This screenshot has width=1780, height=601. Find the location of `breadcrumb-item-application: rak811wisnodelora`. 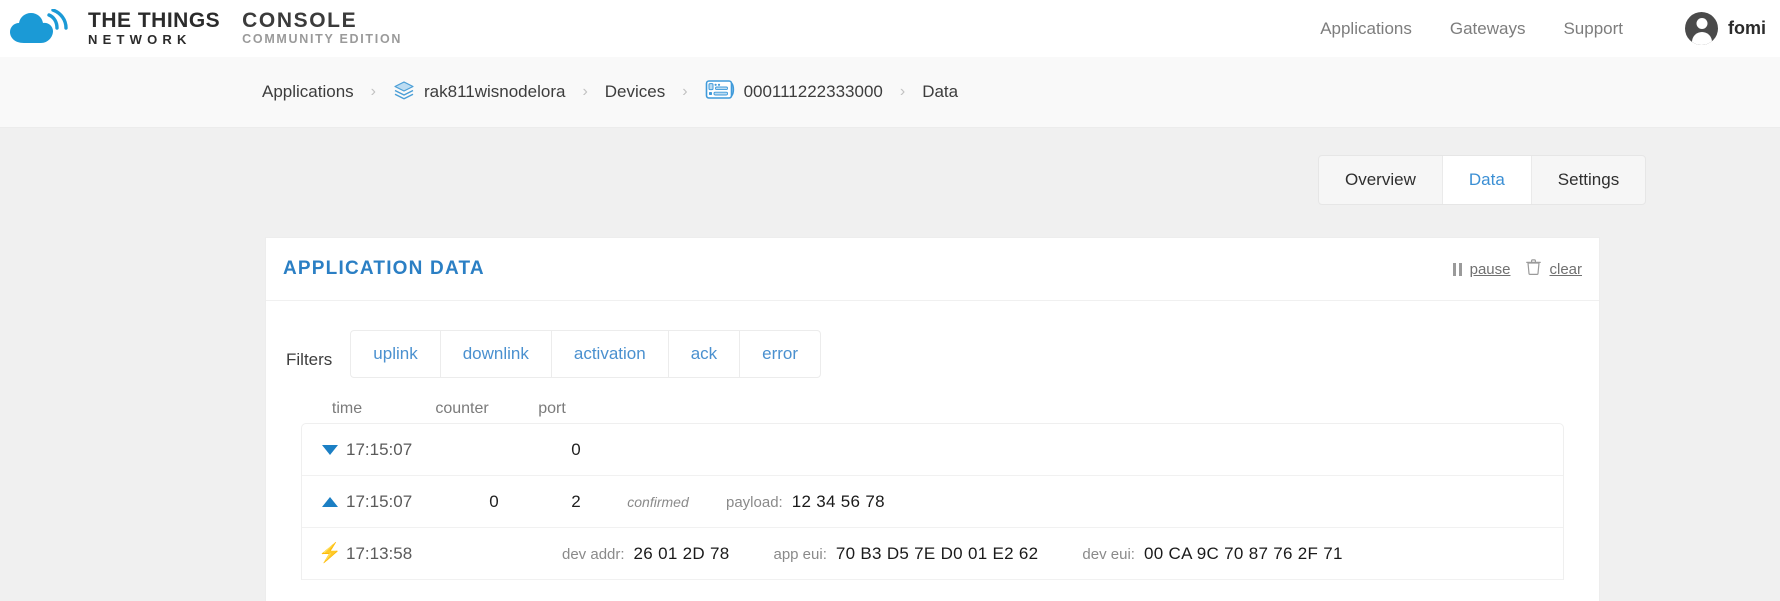

breadcrumb-item-application: rak811wisnodelora is located at coordinates (479, 92).